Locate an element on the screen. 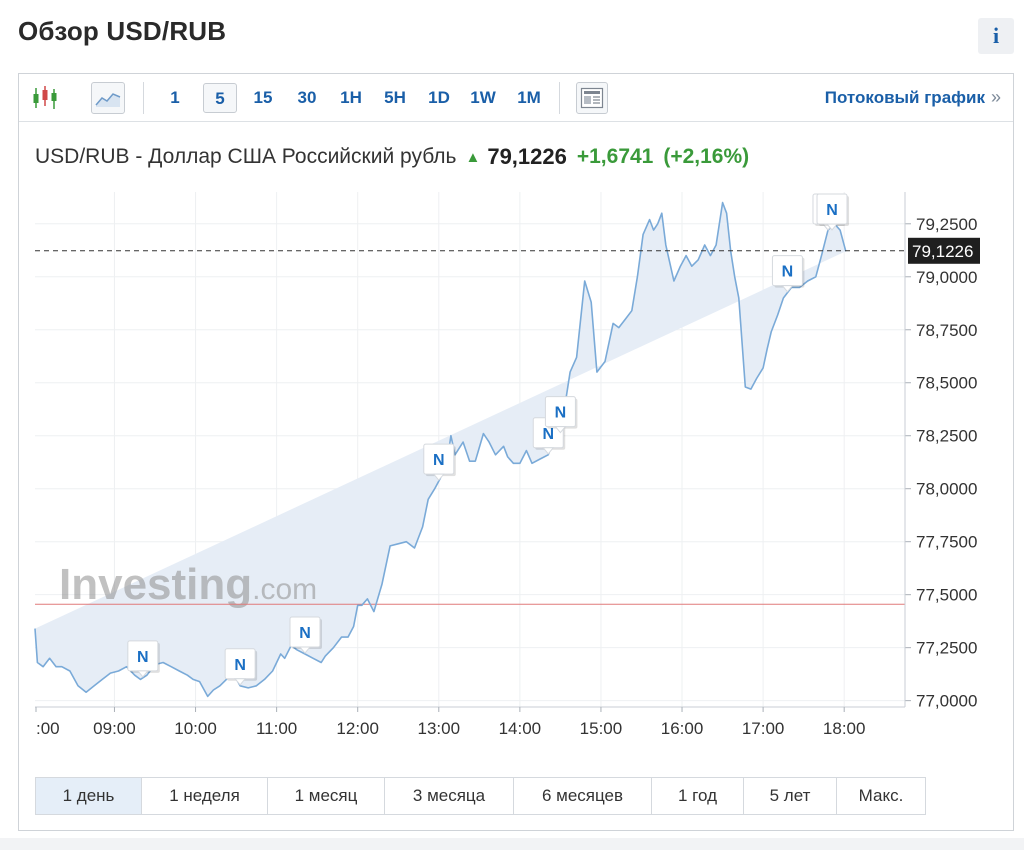 The image size is (1024, 850). x-axis-tick-label: 10:00 is located at coordinates (195, 728).